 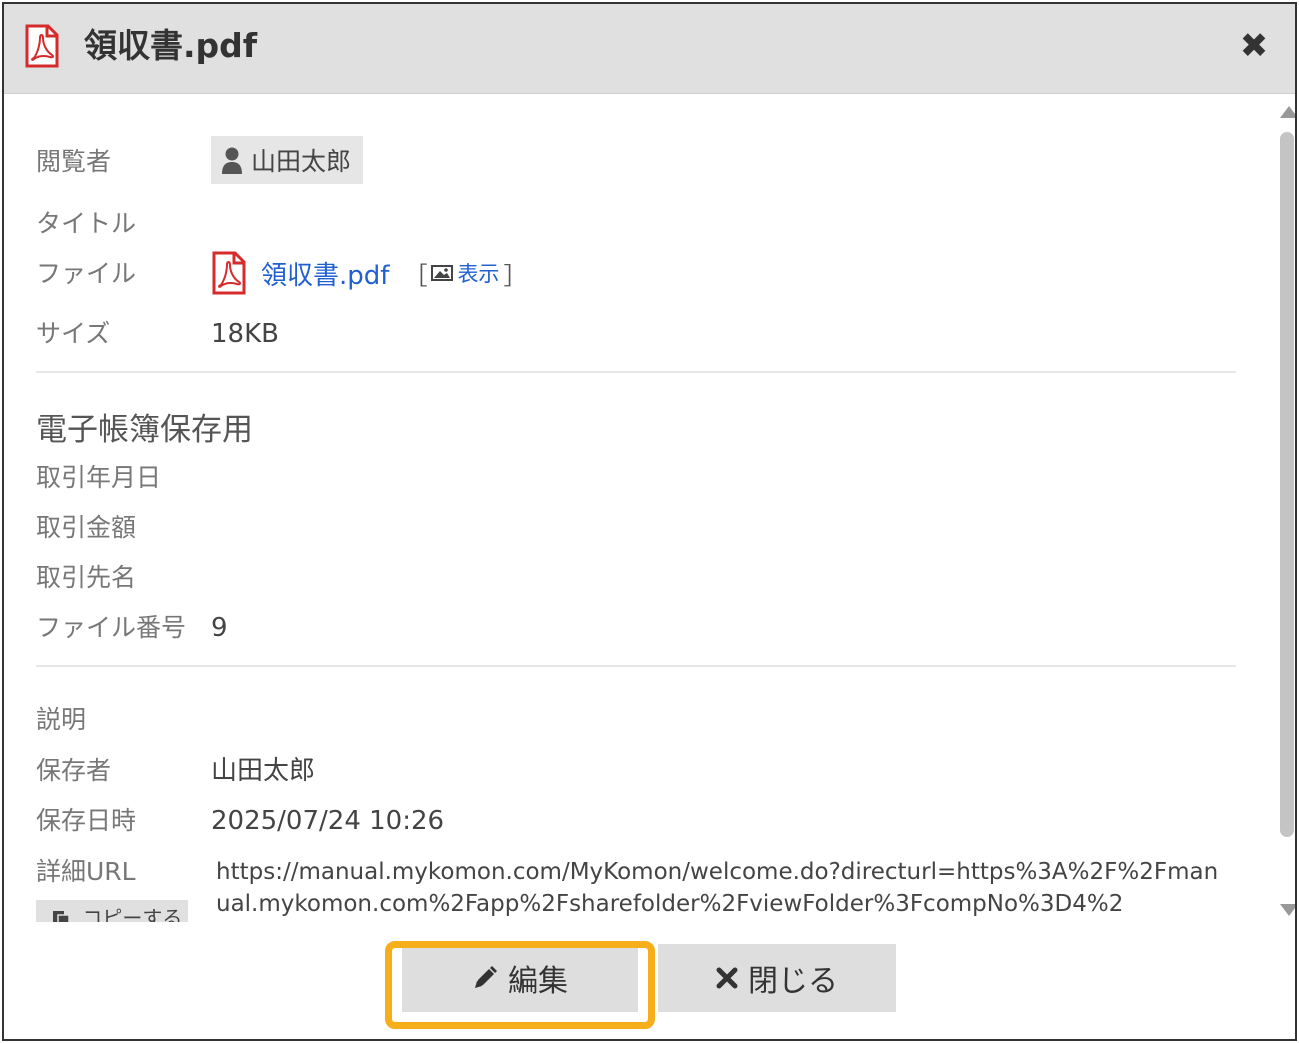 I want to click on bracket-close: ］, so click(x=515, y=275).